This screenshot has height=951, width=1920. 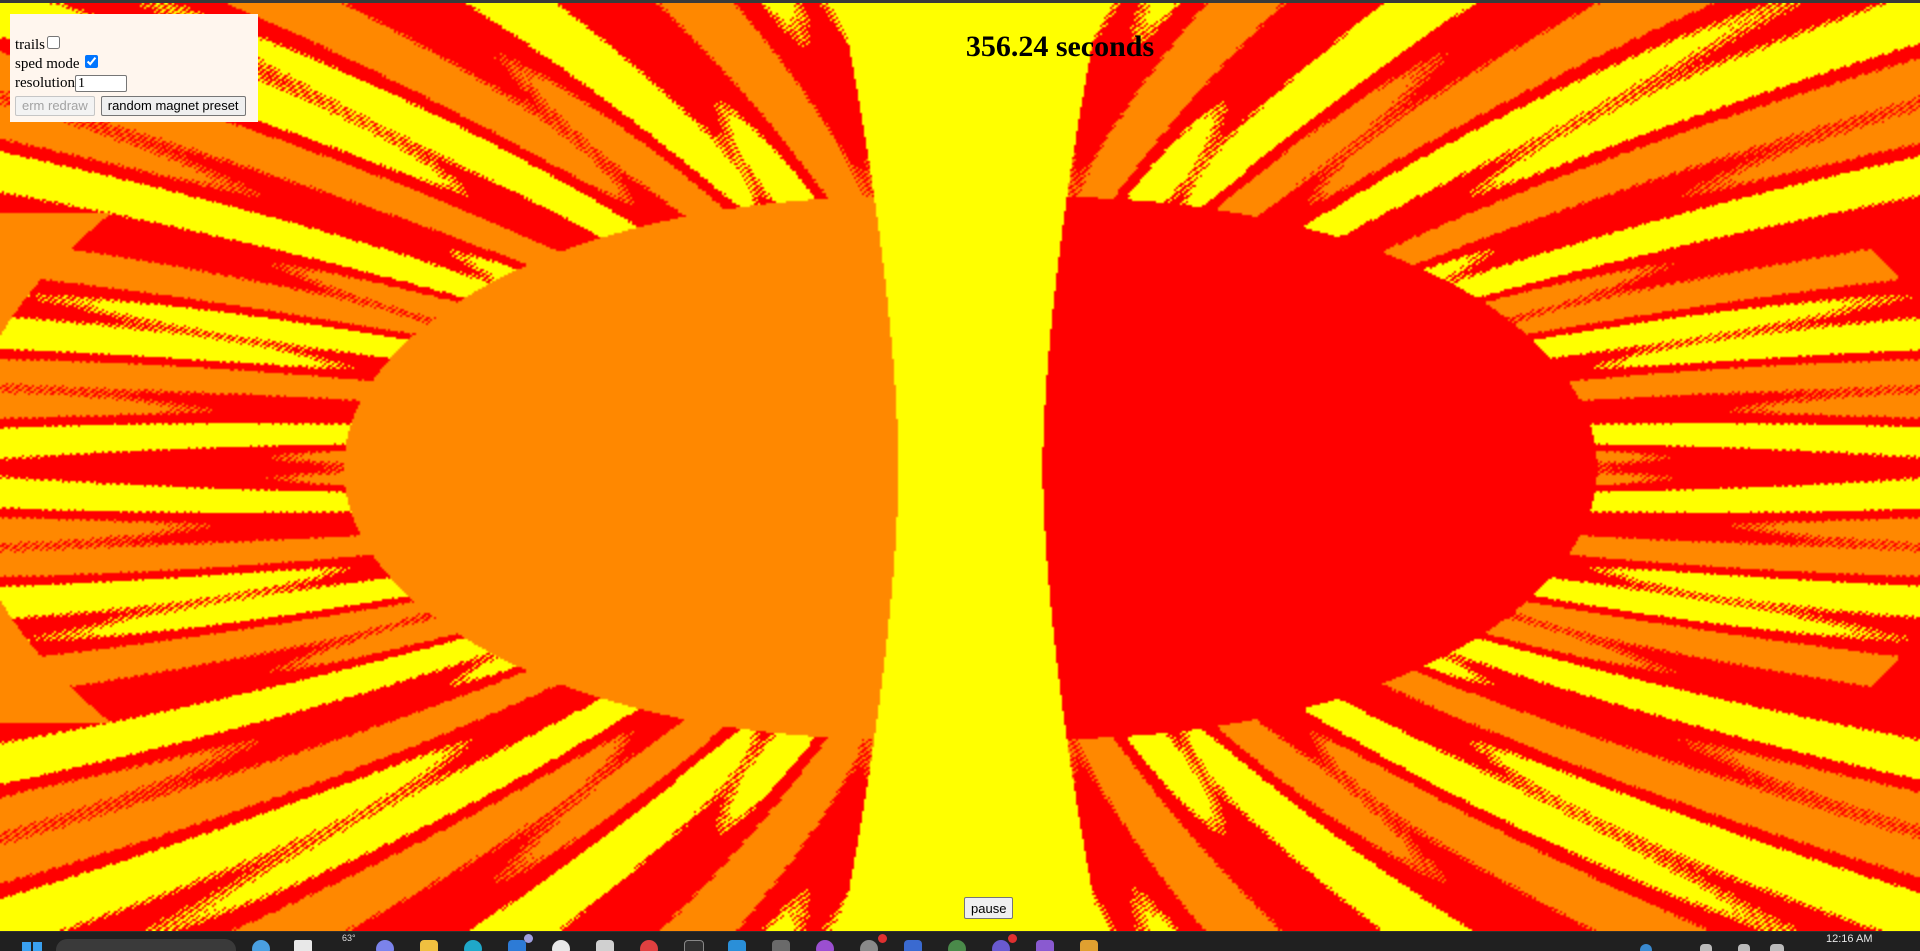 What do you see at coordinates (53, 42) in the screenshot?
I see `trails-checkbox` at bounding box center [53, 42].